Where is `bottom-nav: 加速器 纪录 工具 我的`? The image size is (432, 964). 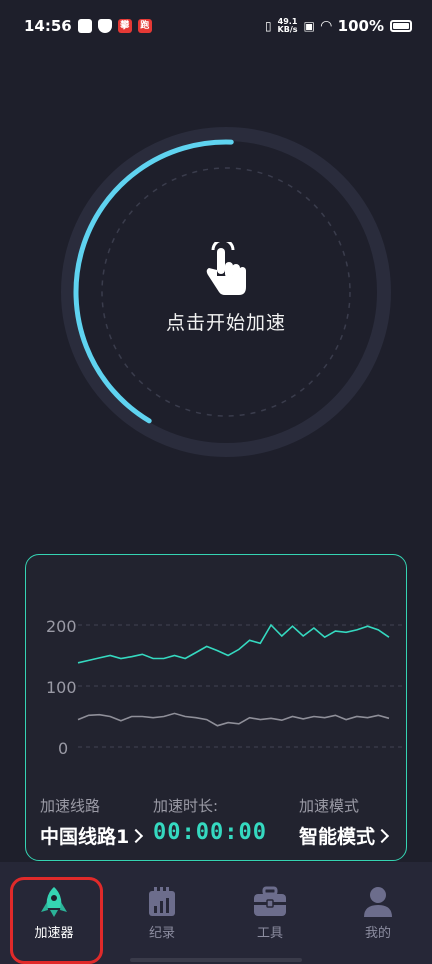
bottom-nav: 加速器 纪录 工具 我的 is located at coordinates (216, 913).